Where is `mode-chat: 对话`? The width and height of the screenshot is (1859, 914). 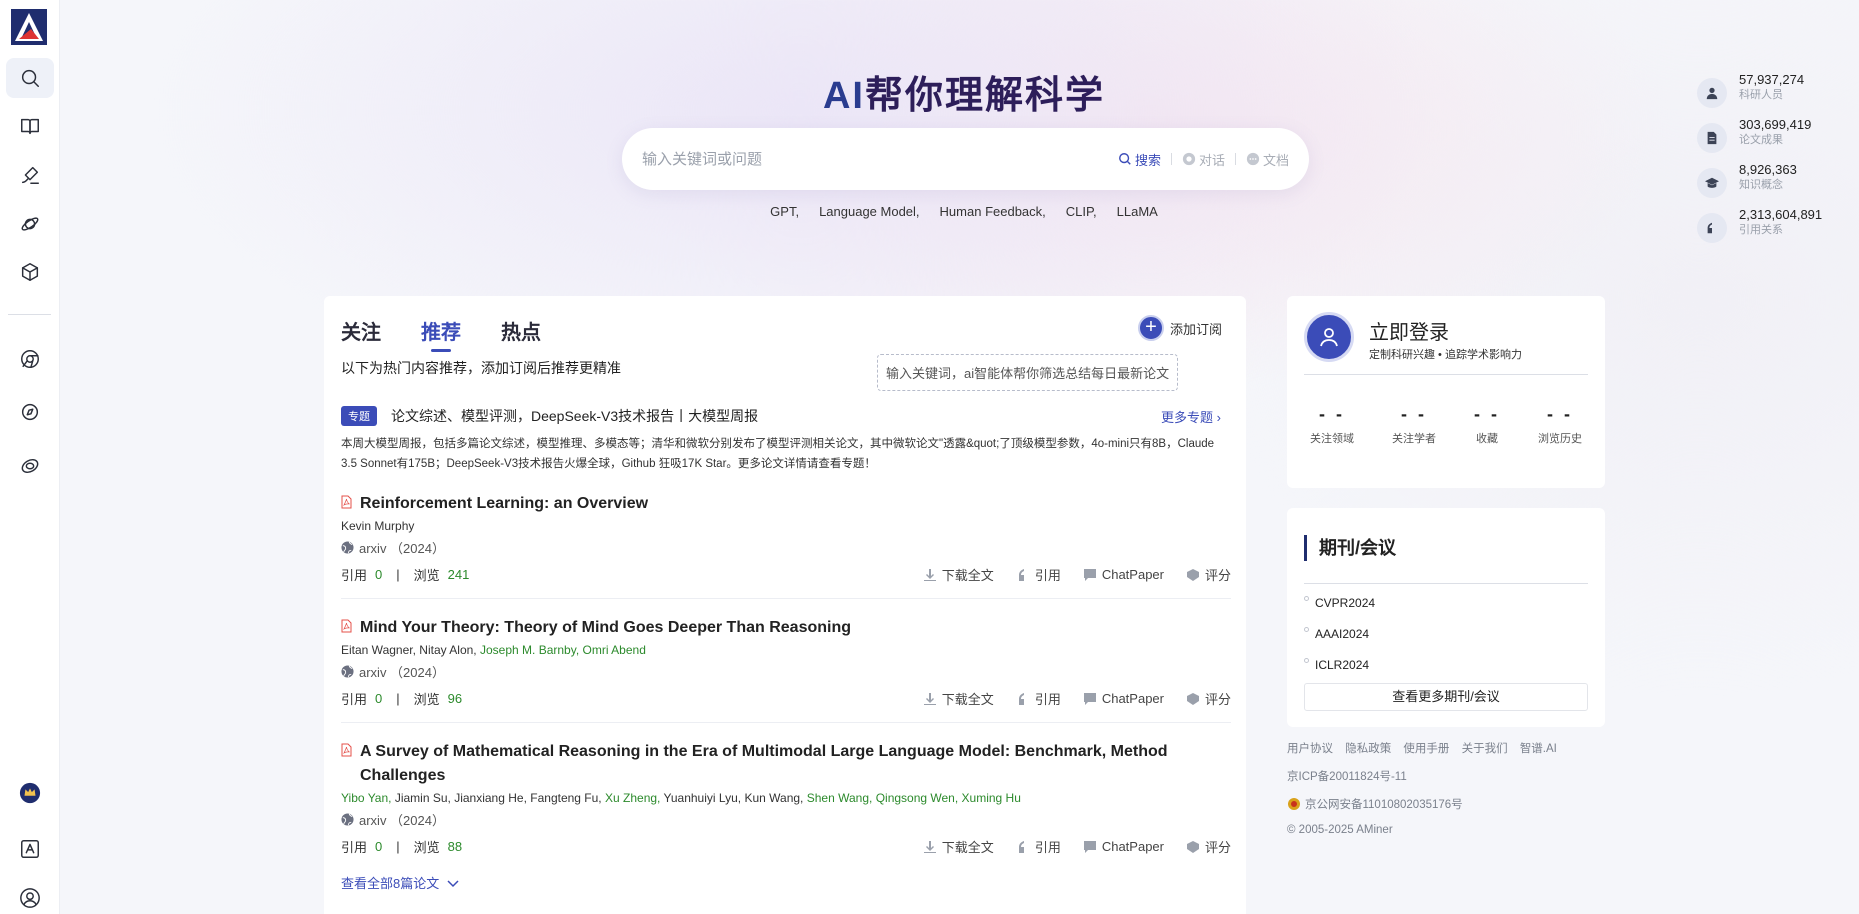
mode-chat: 对话 is located at coordinates (1203, 159).